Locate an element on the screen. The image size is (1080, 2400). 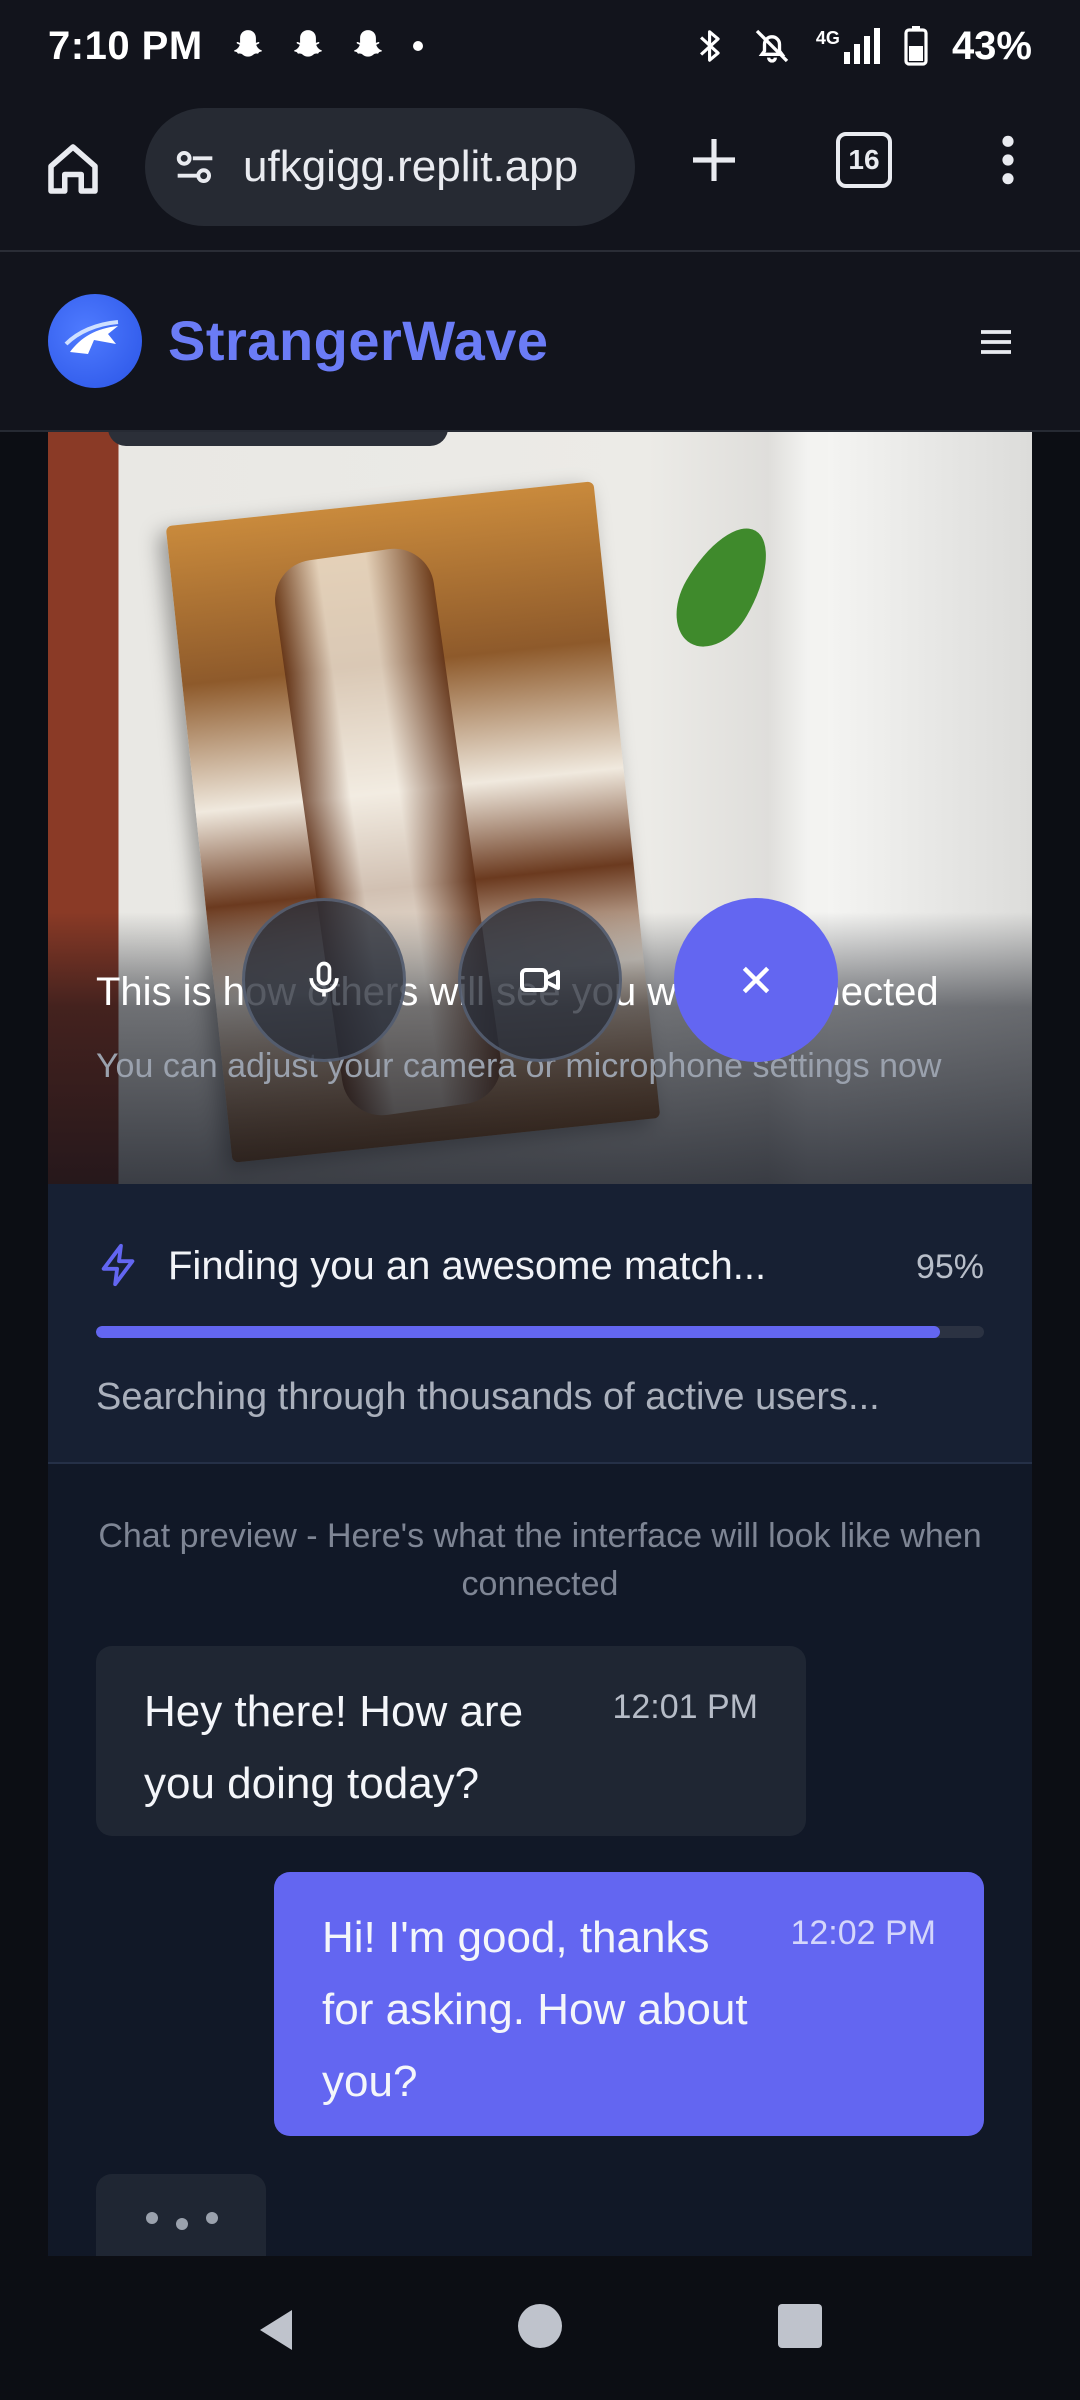
microphone-toggle-button is located at coordinates (324, 980).